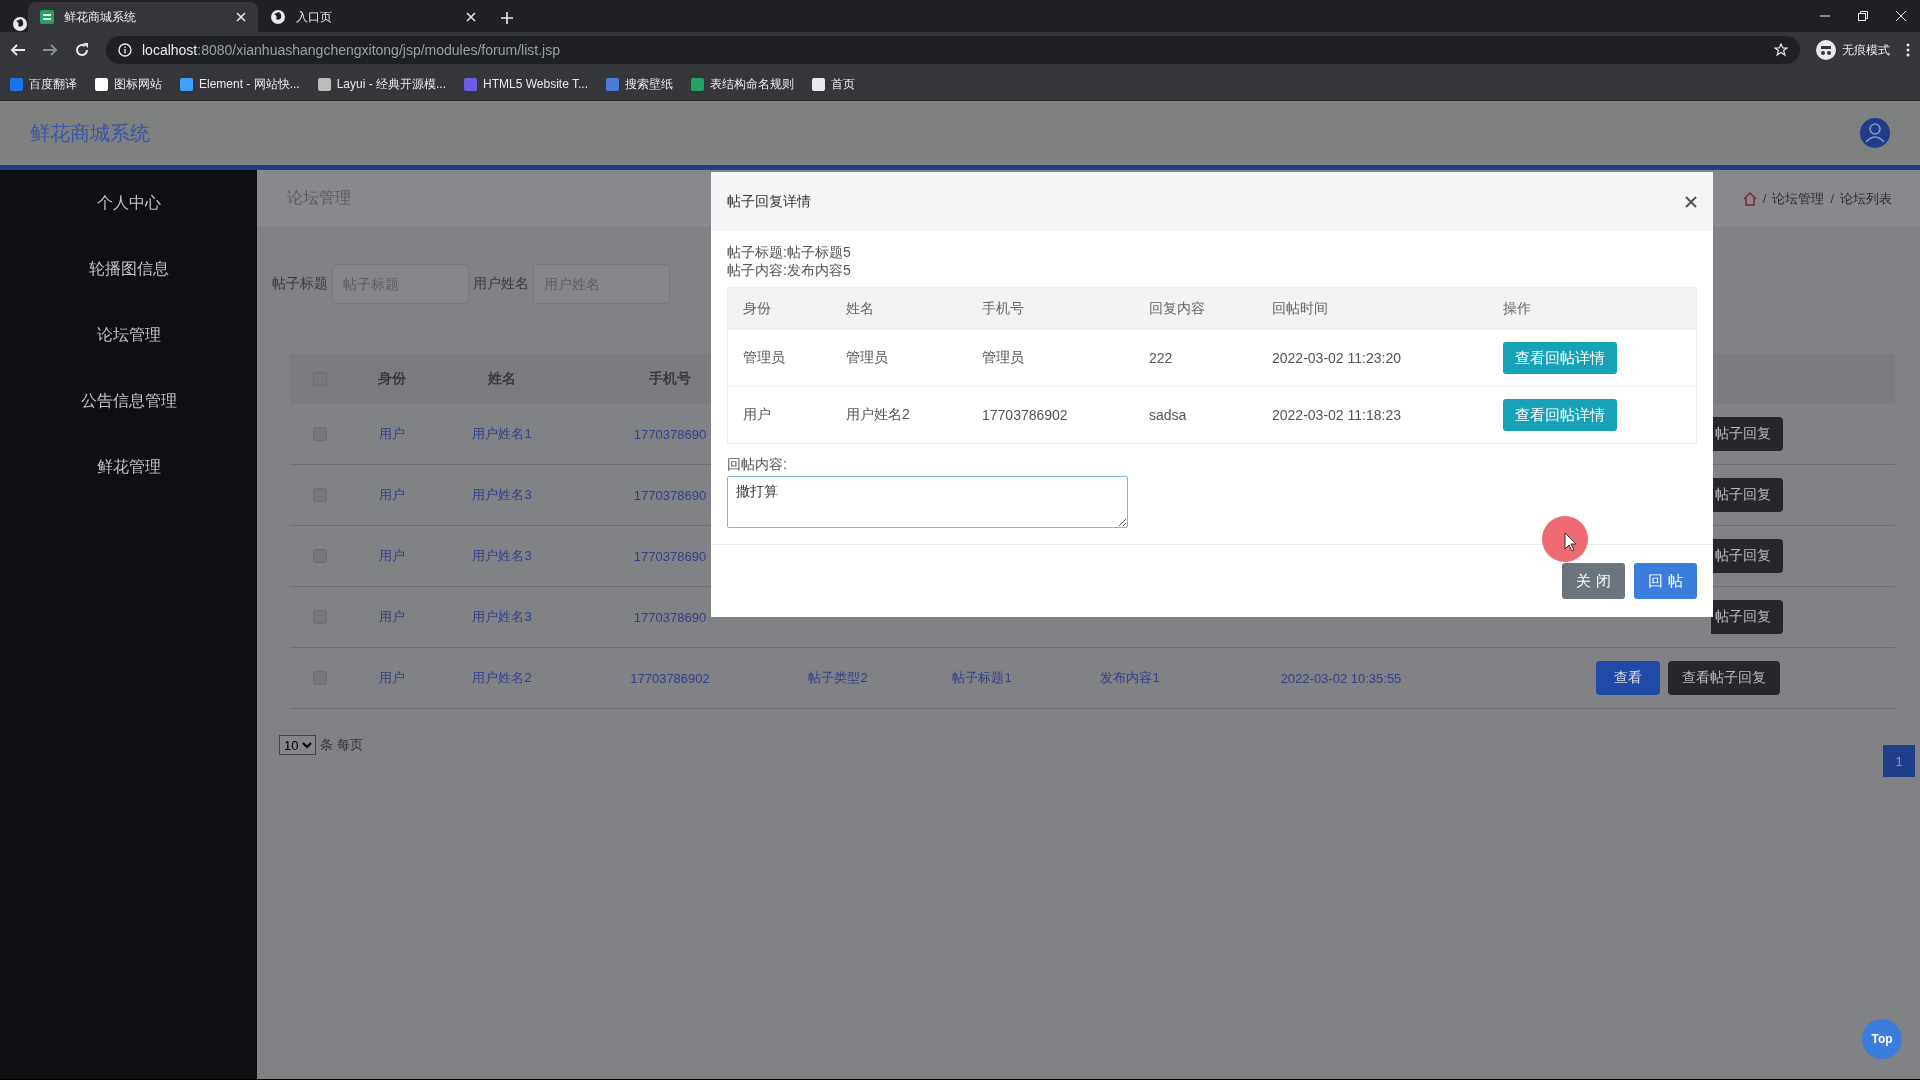 The height and width of the screenshot is (1080, 1920). Describe the element at coordinates (278, 17) in the screenshot. I see `globe-icon` at that location.